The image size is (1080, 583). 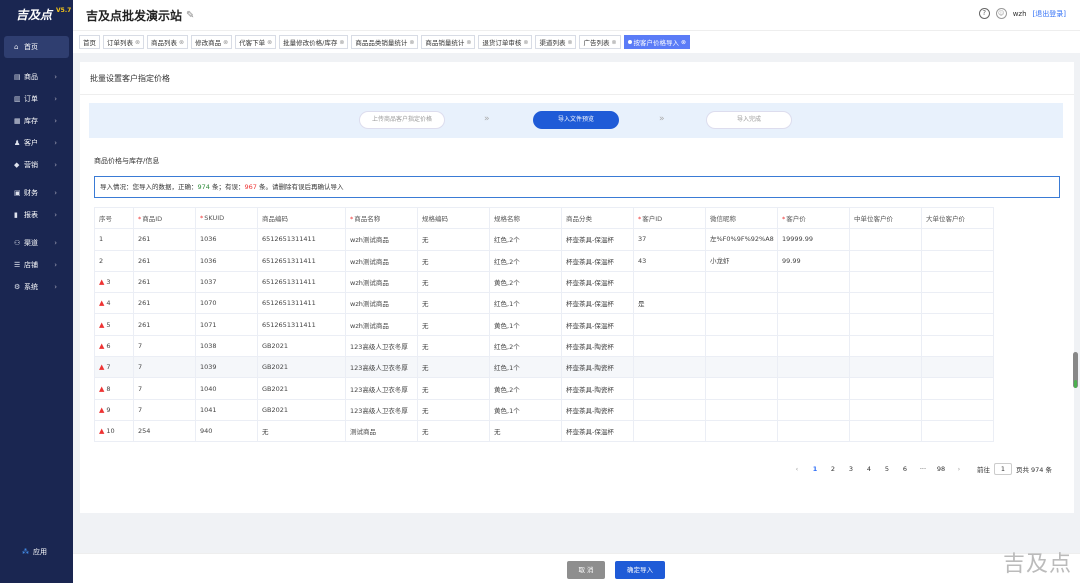 What do you see at coordinates (797, 469) in the screenshot?
I see `prev-page-button: ‹` at bounding box center [797, 469].